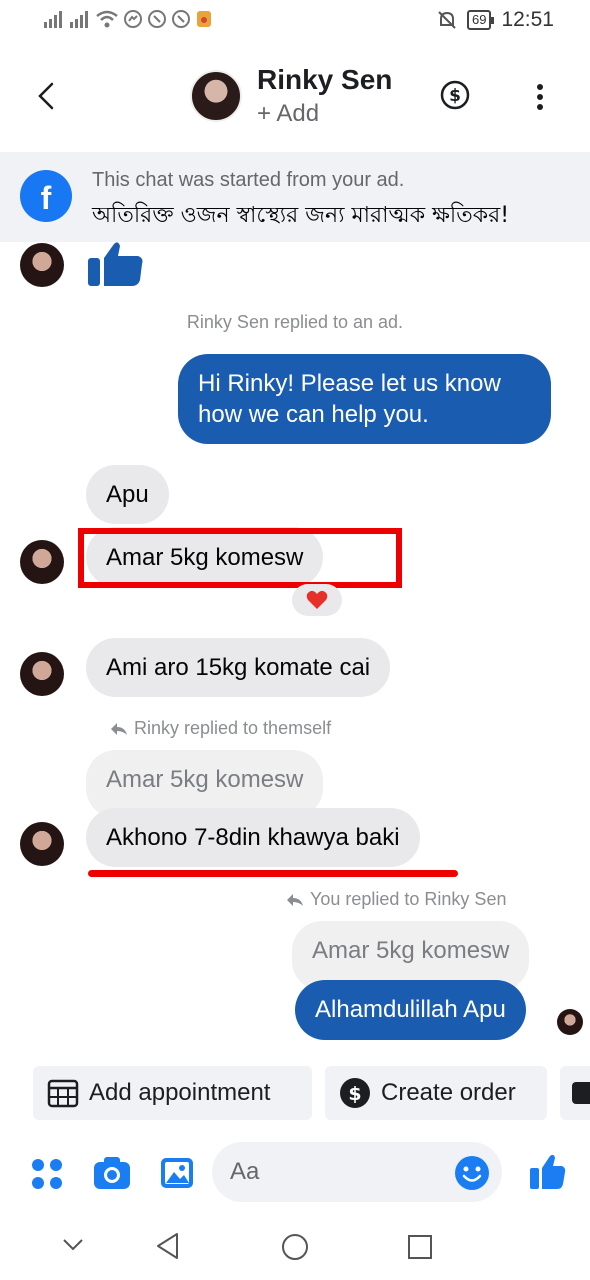  What do you see at coordinates (46, 196) in the screenshot?
I see `facebook-logo-icon: f` at bounding box center [46, 196].